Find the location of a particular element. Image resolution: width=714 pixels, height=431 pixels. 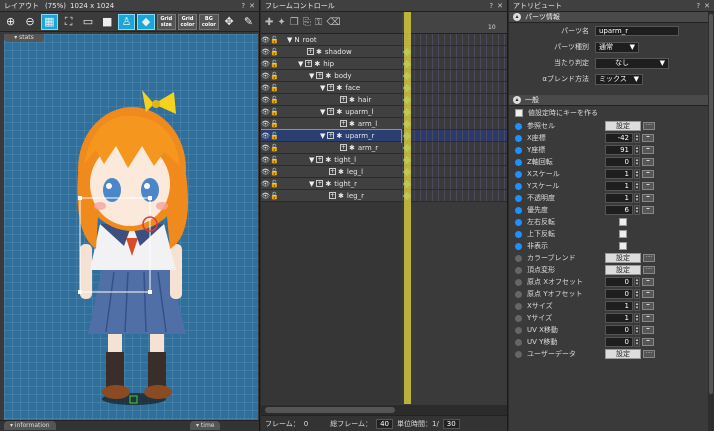

more-icon: ···· is located at coordinates (649, 354).